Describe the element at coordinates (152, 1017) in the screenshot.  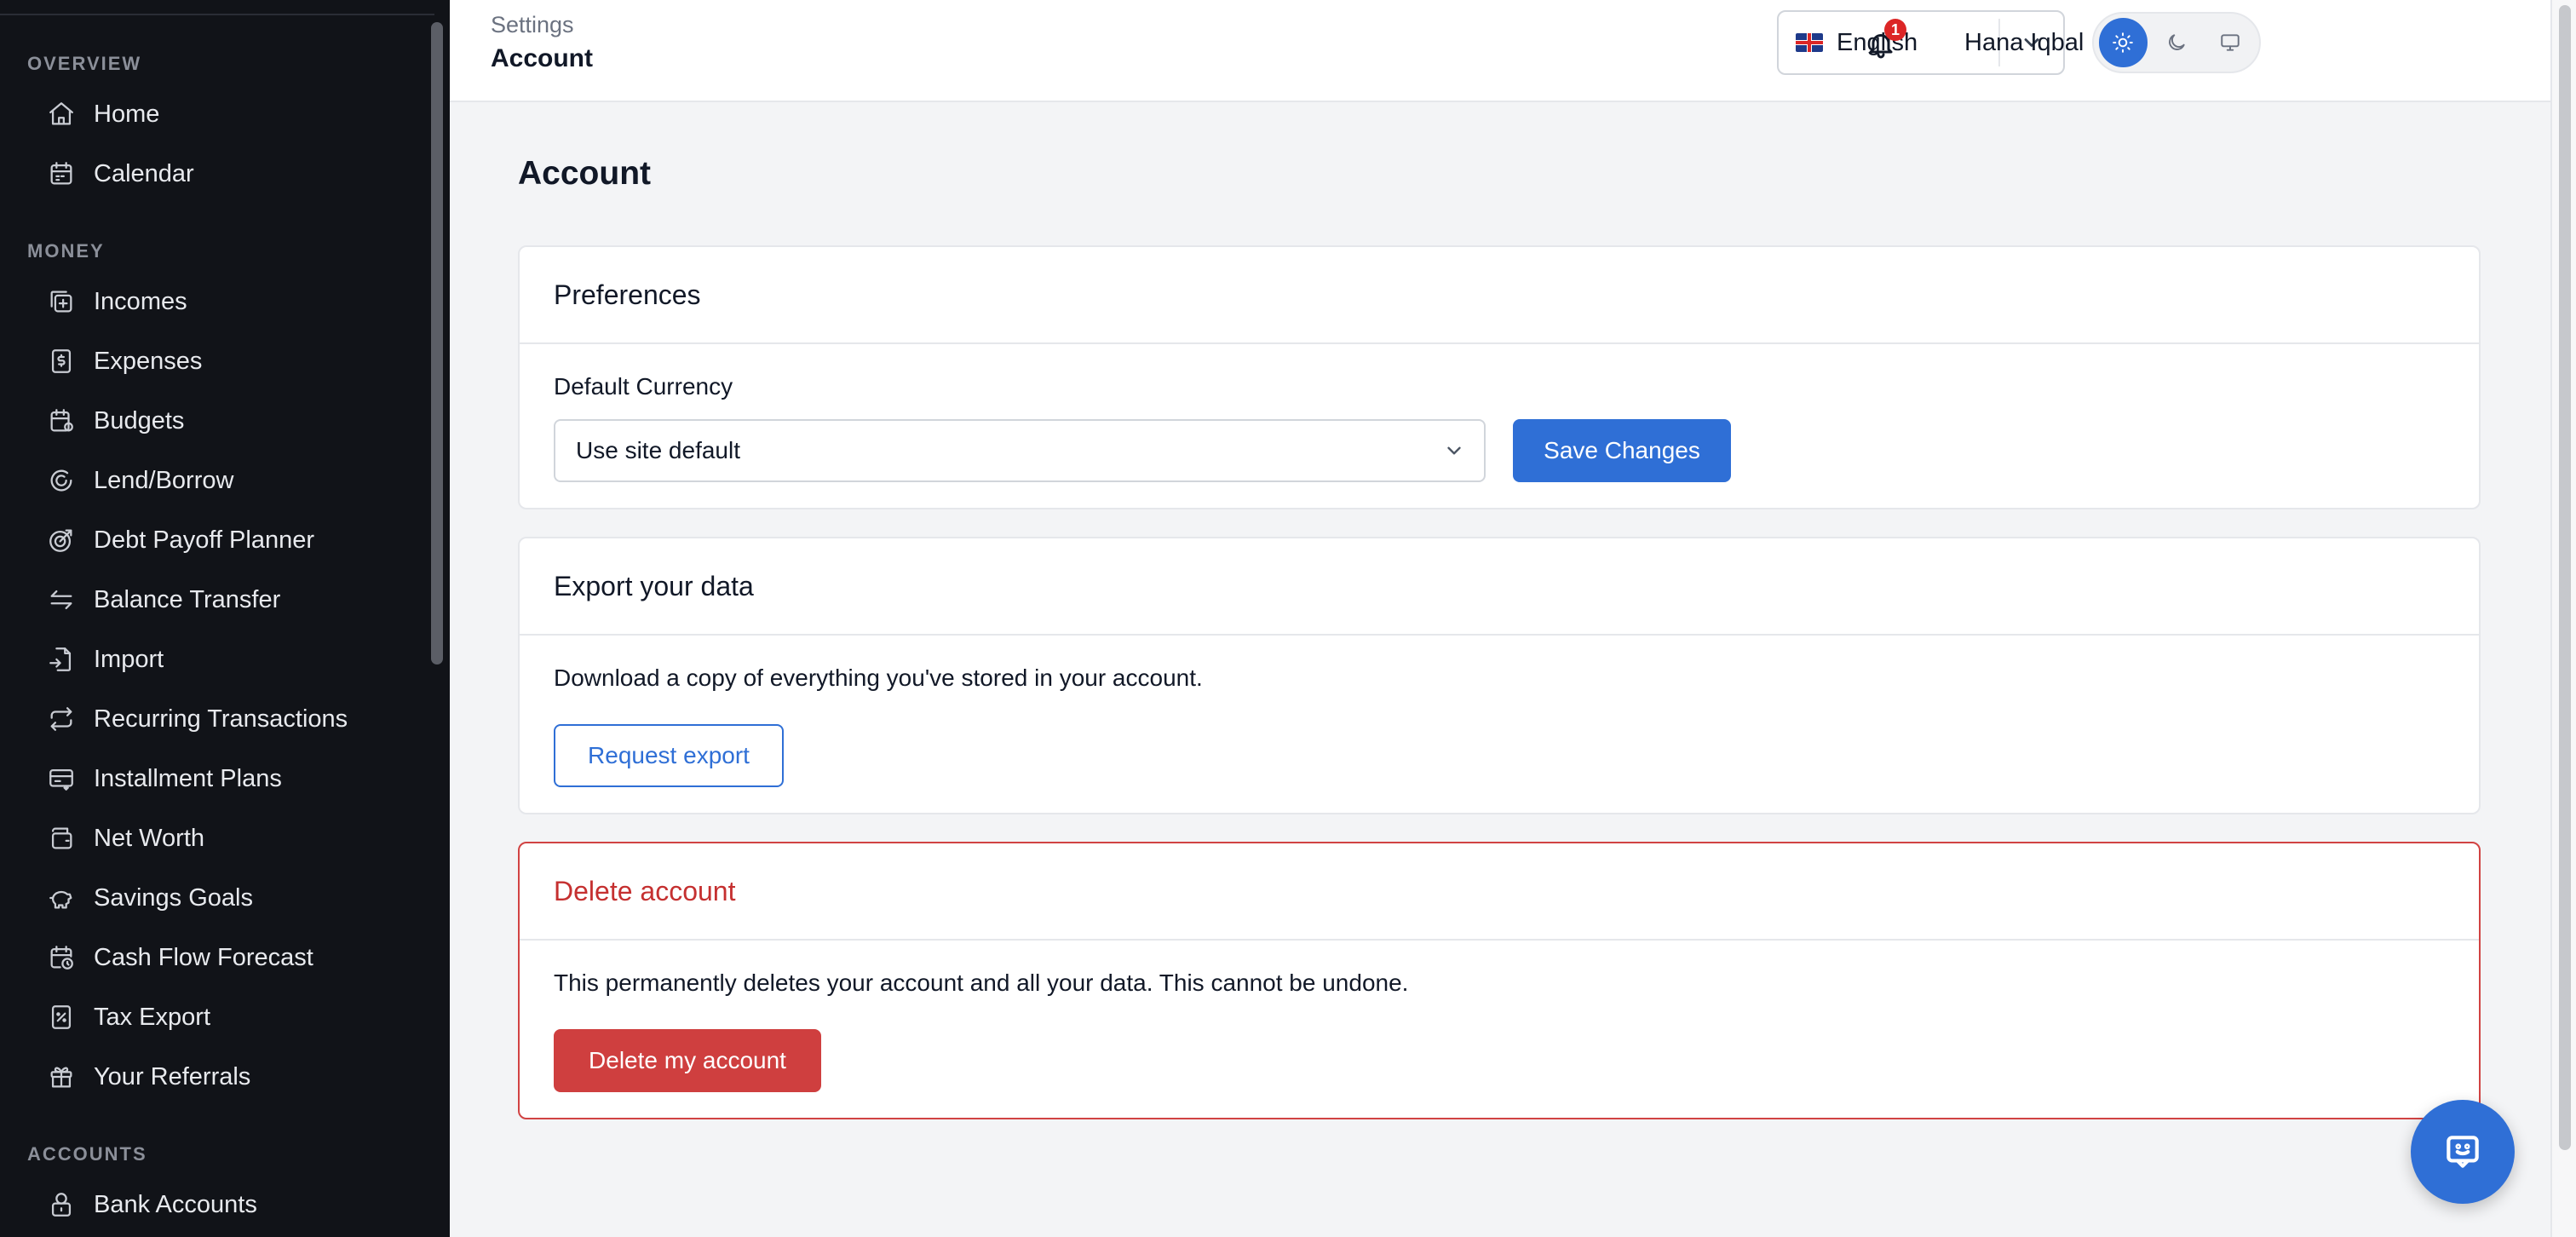
I see `sidebar-item-label: Tax Export` at that location.